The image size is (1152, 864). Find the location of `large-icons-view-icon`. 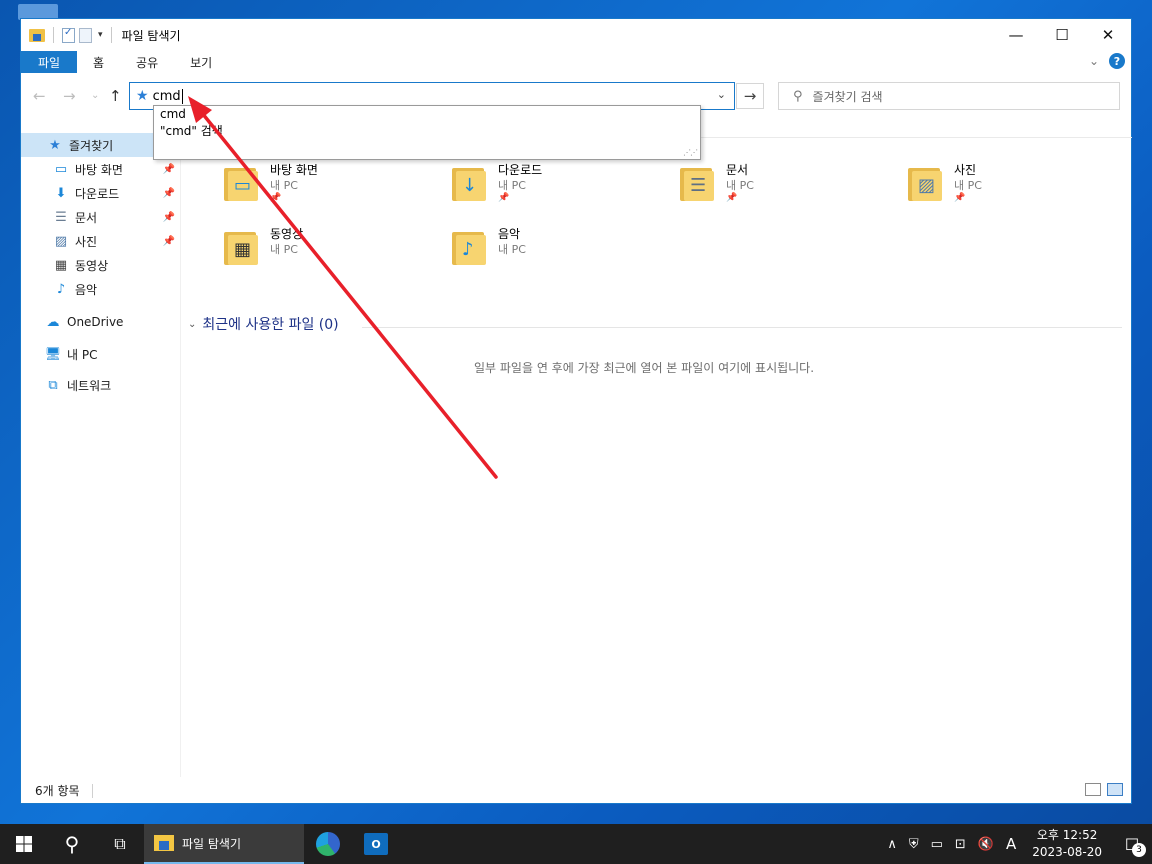

large-icons-view-icon is located at coordinates (1115, 789).